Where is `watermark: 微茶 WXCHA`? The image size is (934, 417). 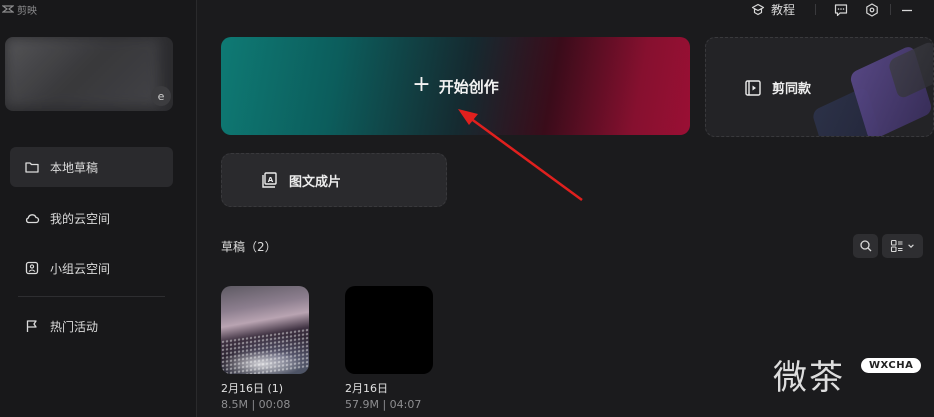
watermark: 微茶 WXCHA is located at coordinates (847, 374).